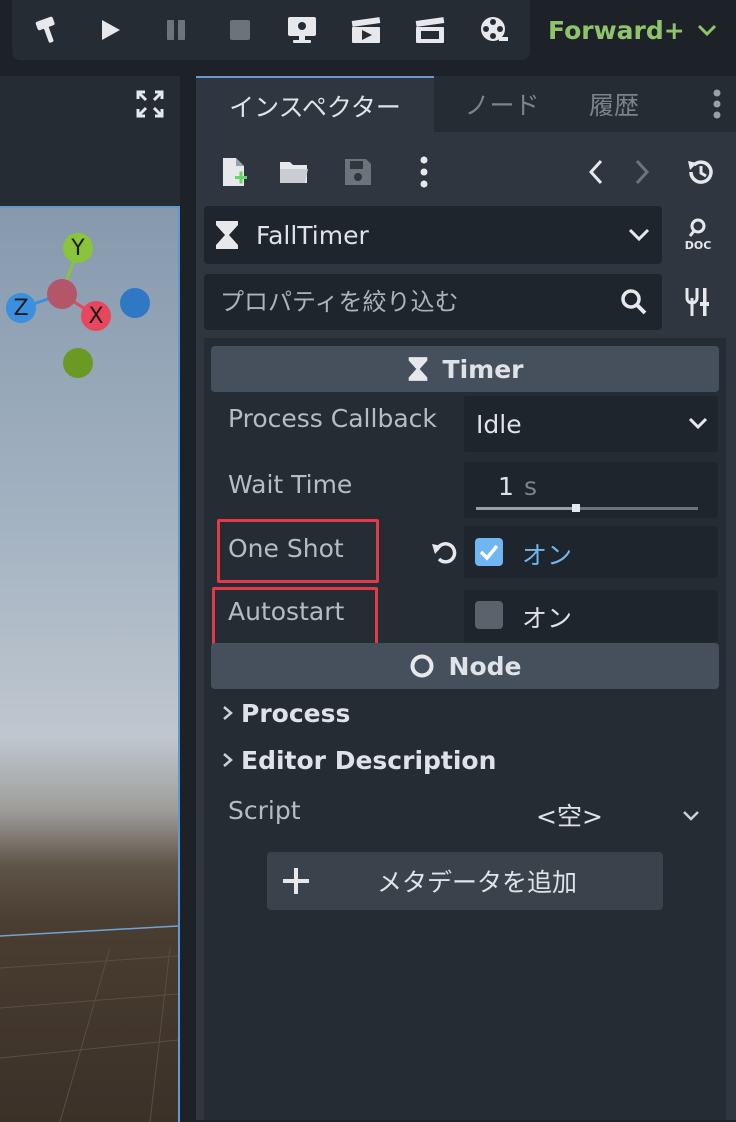  Describe the element at coordinates (547, 555) in the screenshot. I see `one-shot-text: オン` at that location.